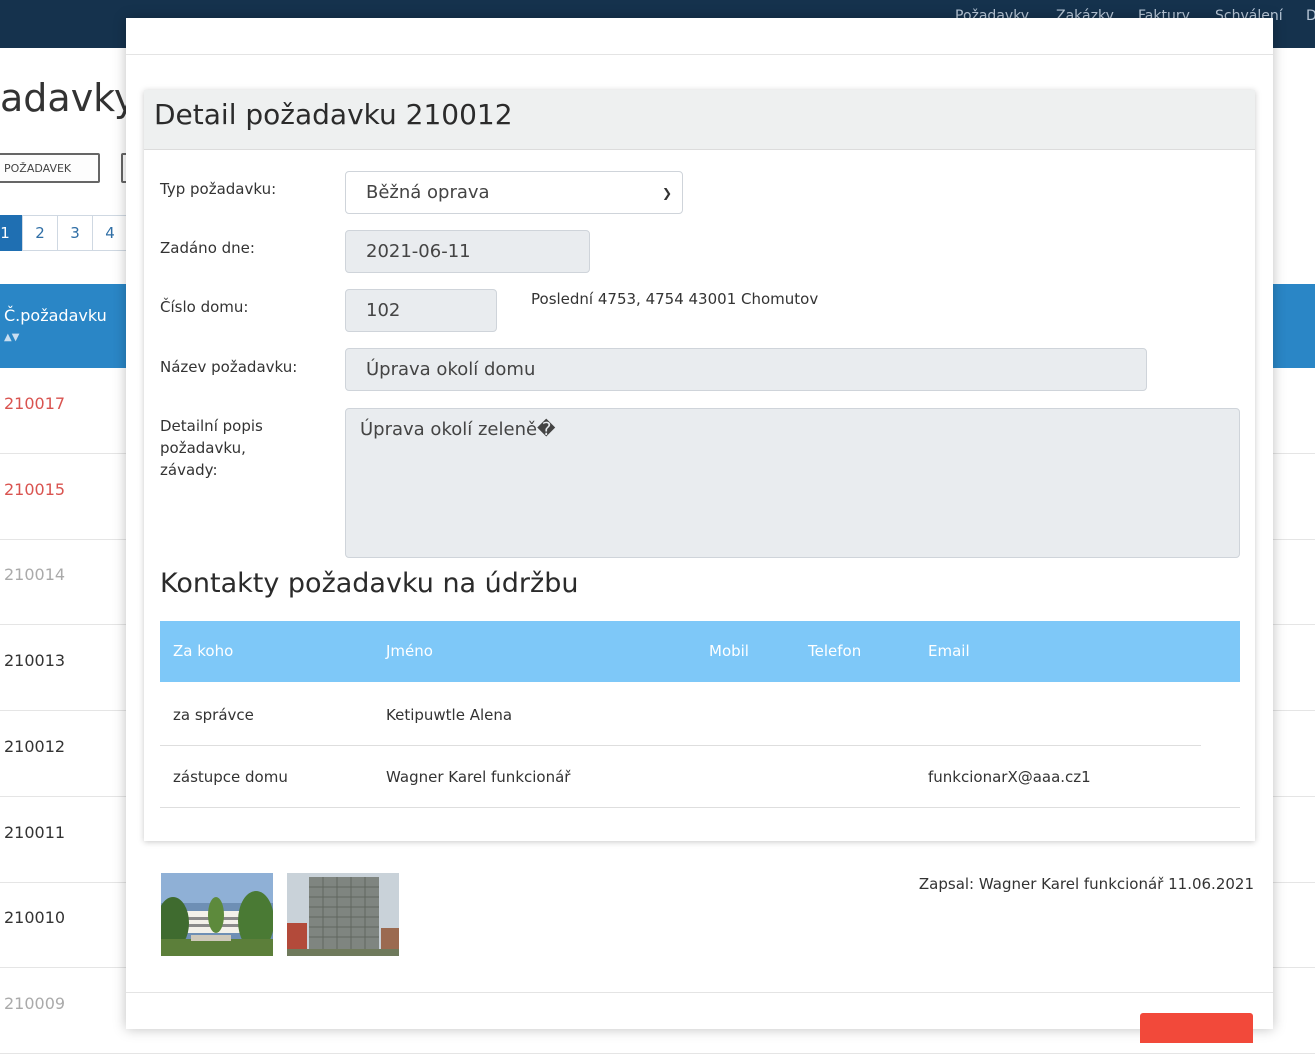 The height and width of the screenshot is (1054, 1315). I want to click on sort-icon: ▲▼, so click(11, 337).